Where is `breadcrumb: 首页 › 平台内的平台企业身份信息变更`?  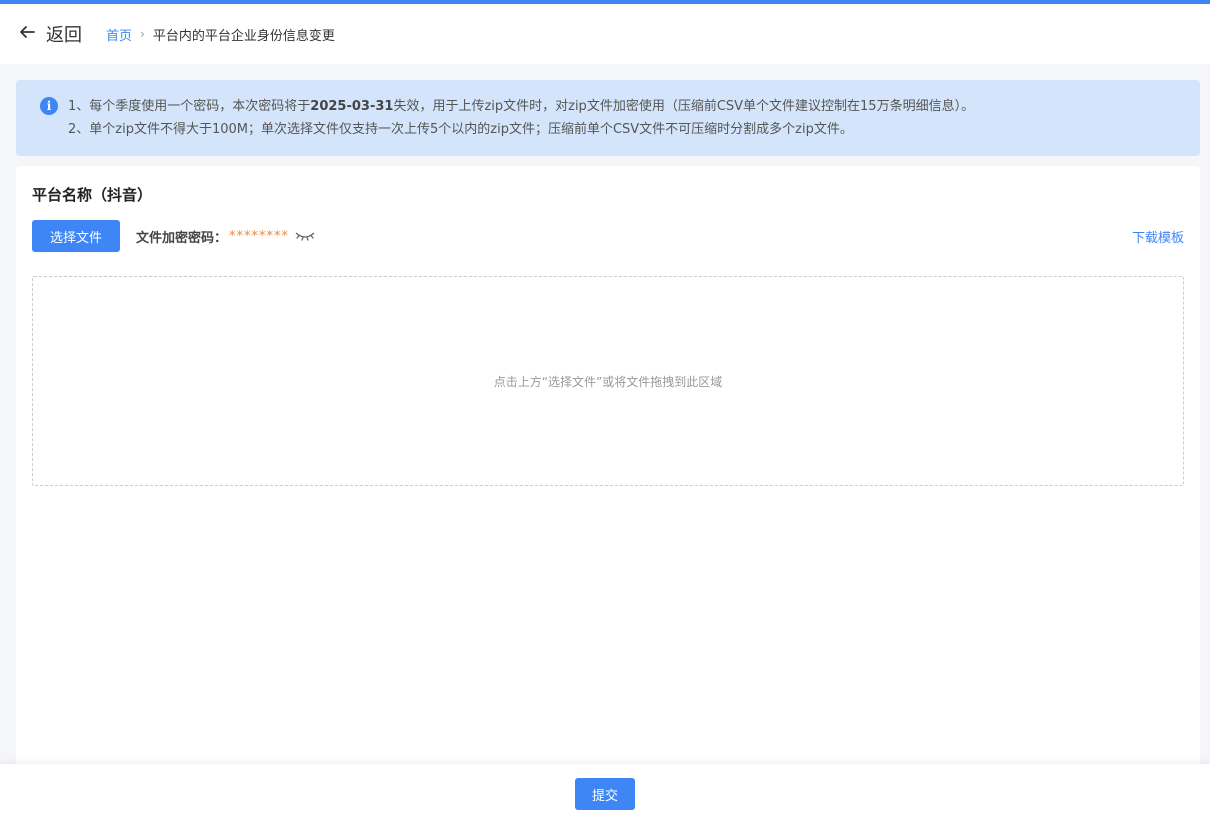
breadcrumb: 首页 › 平台内的平台企业身份信息变更 is located at coordinates (220, 34).